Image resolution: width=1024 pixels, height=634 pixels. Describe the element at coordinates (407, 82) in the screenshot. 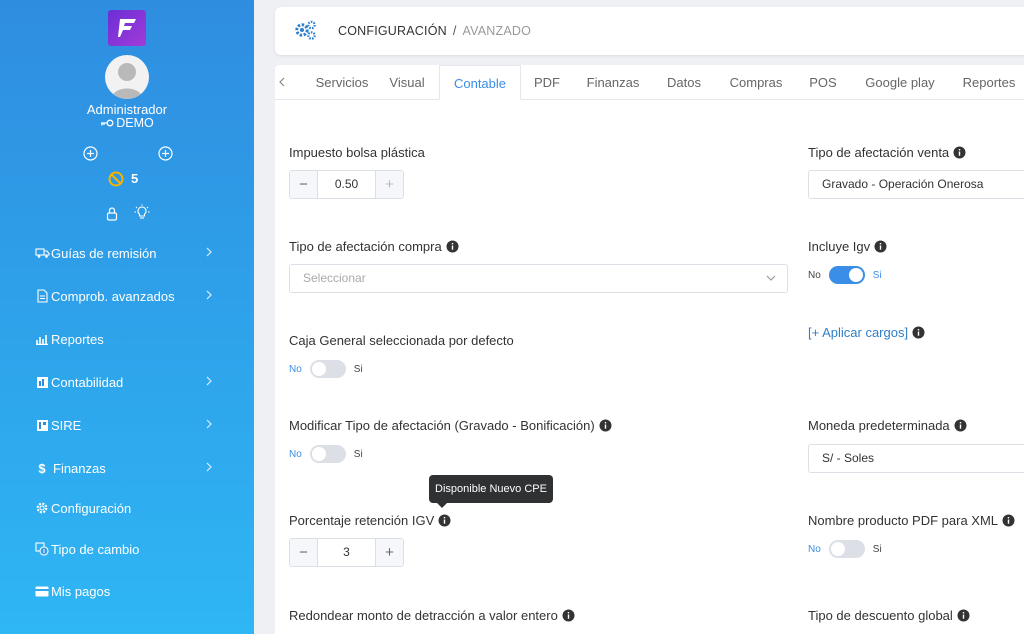

I see `tab-visual: Visual` at that location.